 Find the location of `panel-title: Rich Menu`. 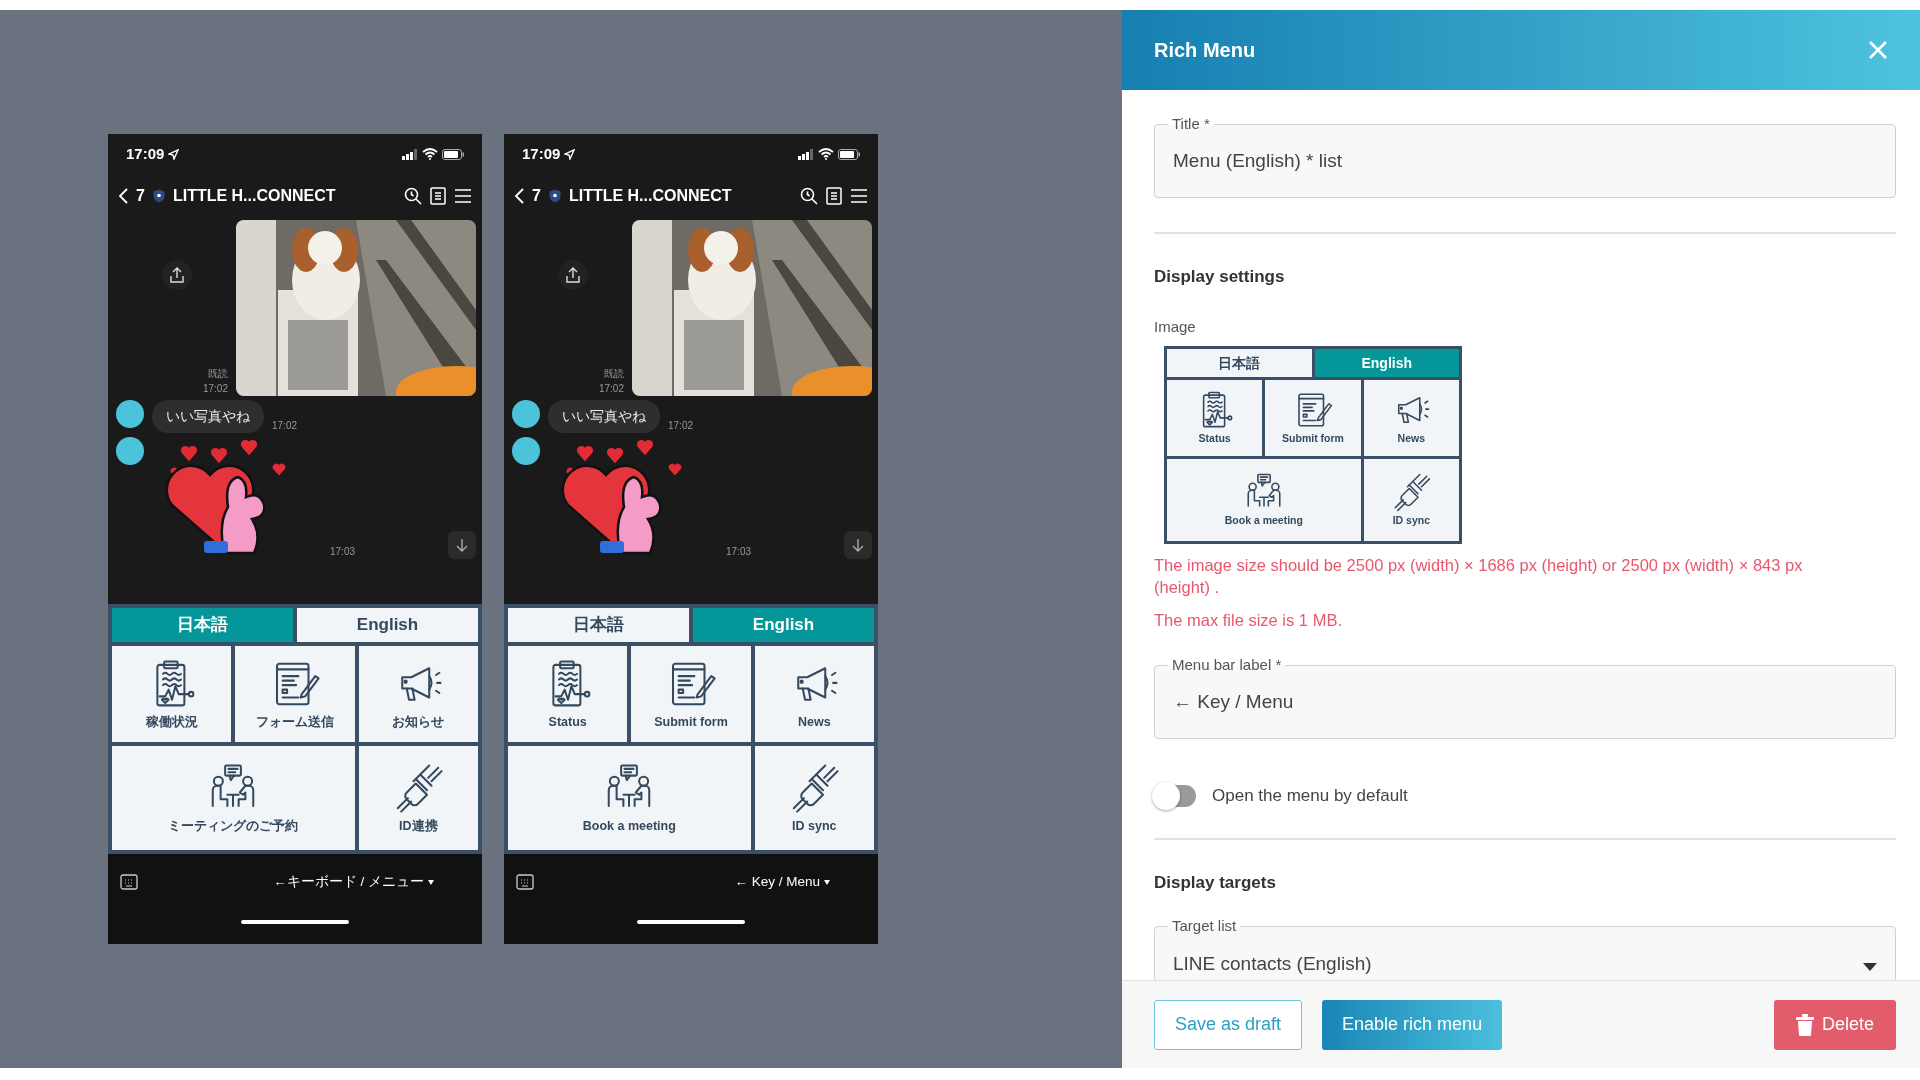

panel-title: Rich Menu is located at coordinates (1205, 50).